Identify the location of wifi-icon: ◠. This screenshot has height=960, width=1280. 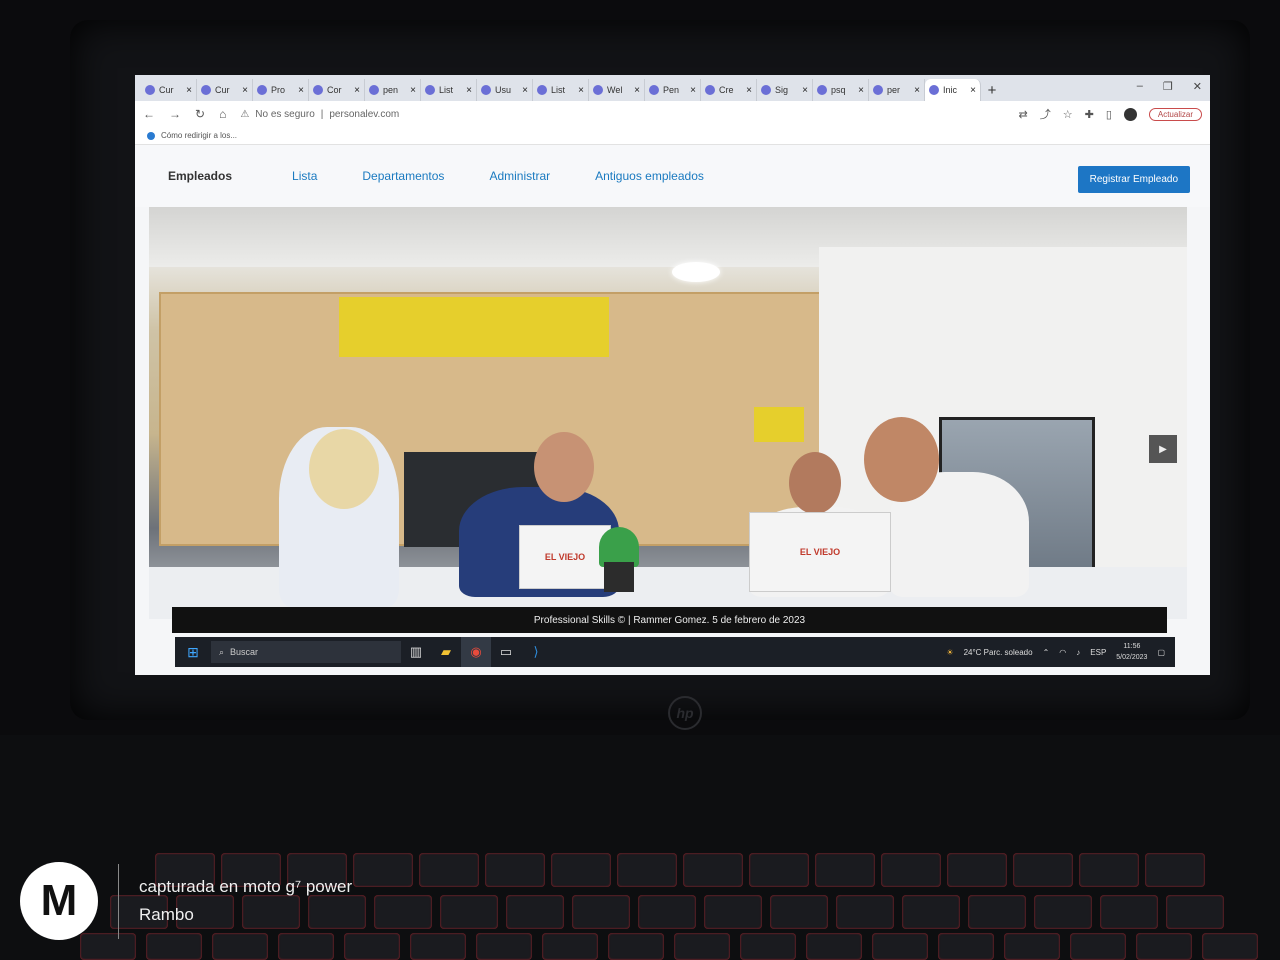
(1062, 652).